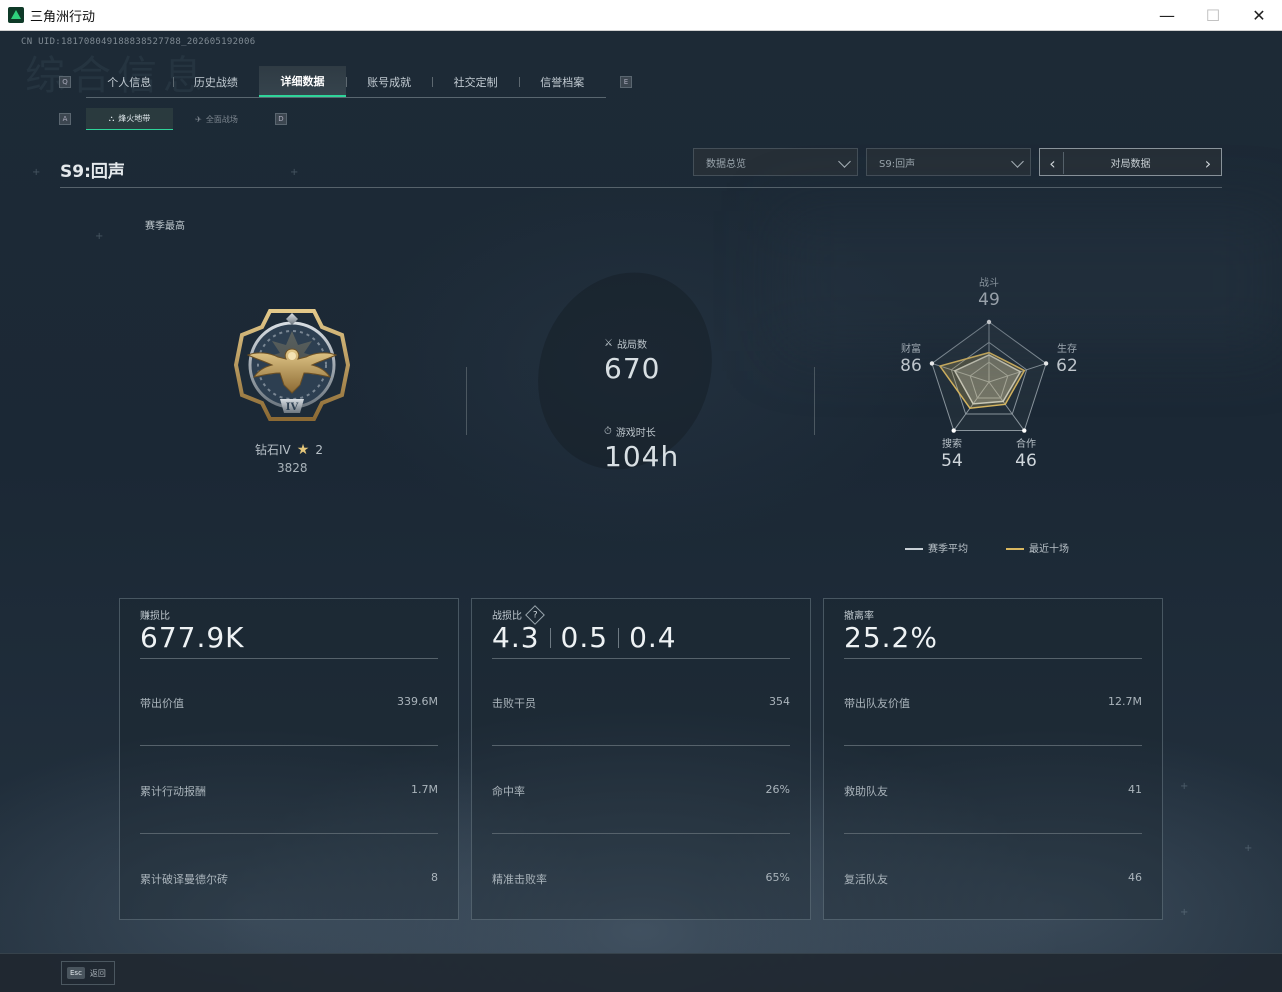  What do you see at coordinates (608, 431) in the screenshot?
I see `stopwatch-icon: ⏱` at bounding box center [608, 431].